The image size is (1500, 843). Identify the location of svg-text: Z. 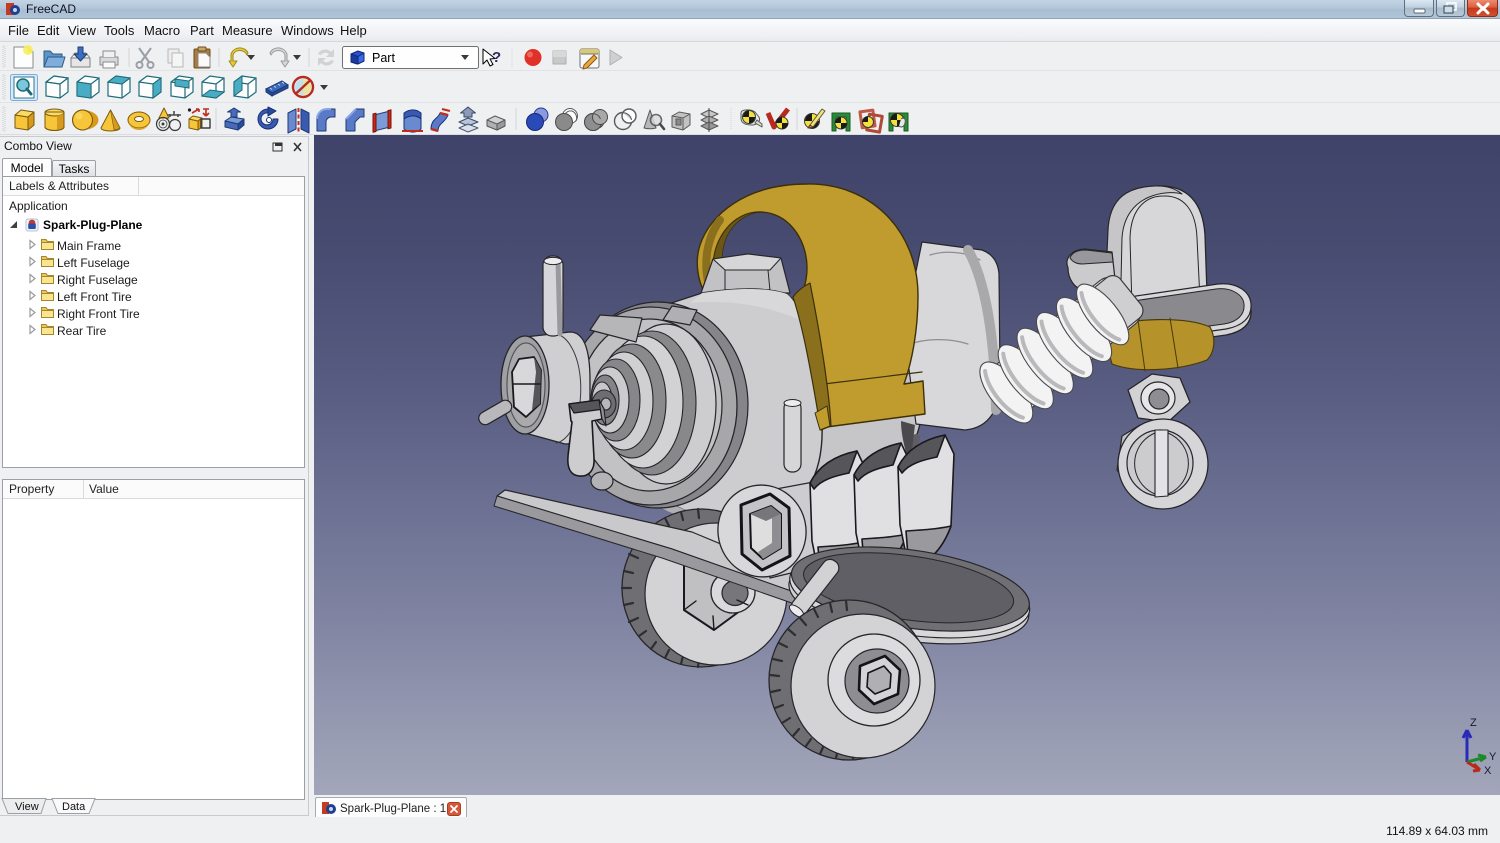
(1473, 723).